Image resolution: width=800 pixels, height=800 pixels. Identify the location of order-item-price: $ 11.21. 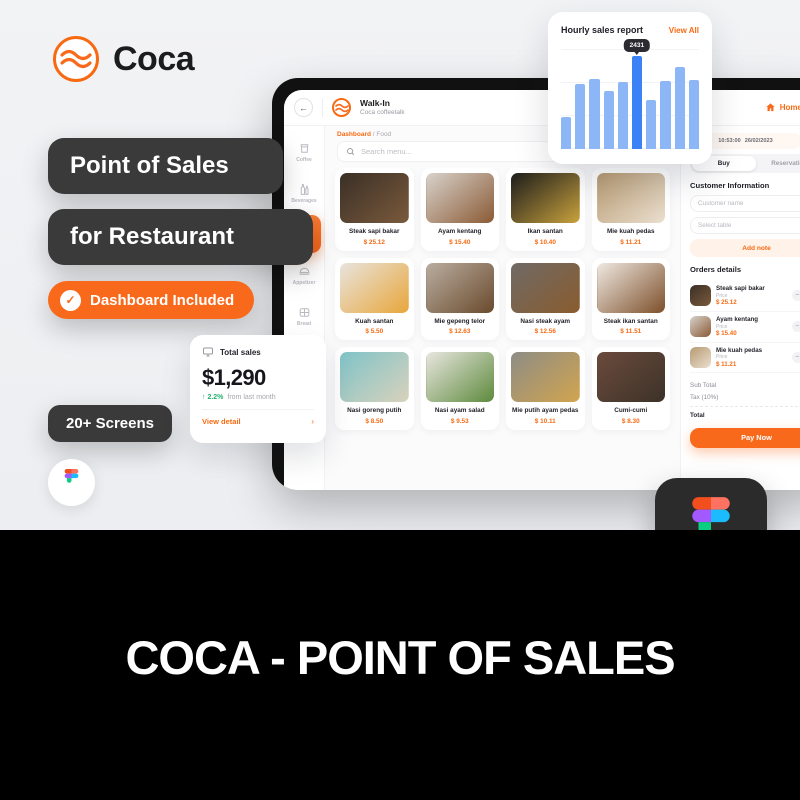
(726, 364).